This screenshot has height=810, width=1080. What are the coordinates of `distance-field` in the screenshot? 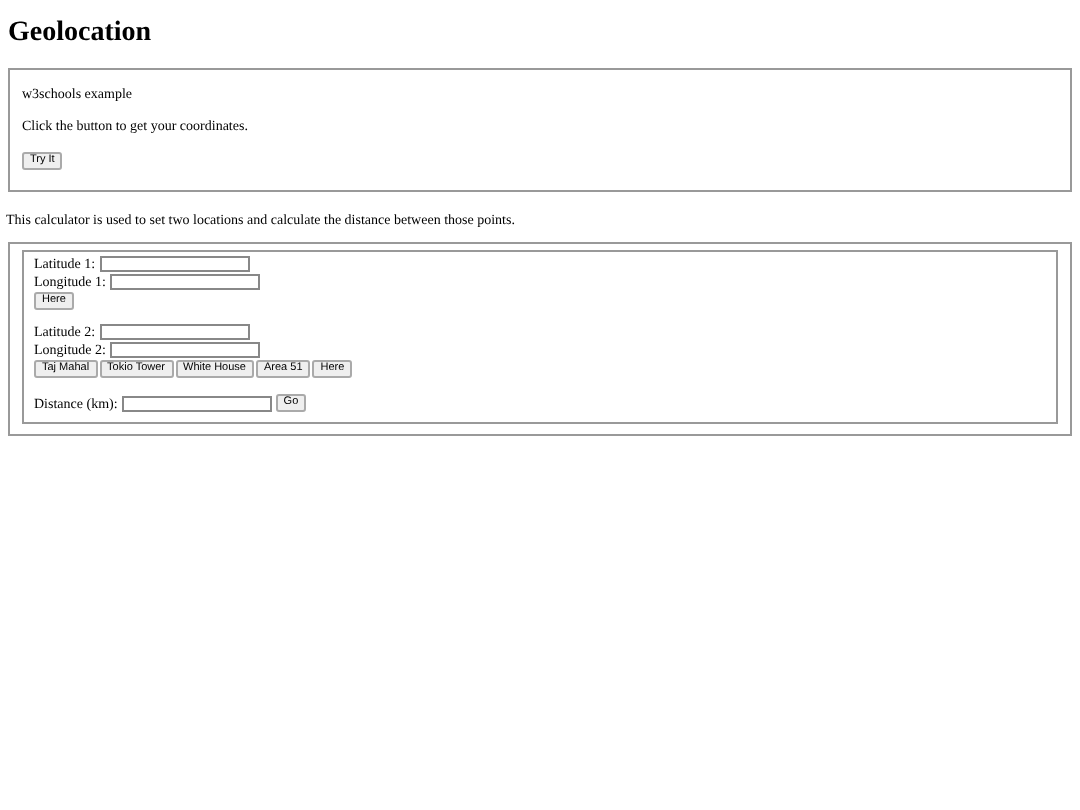 It's located at (196, 403).